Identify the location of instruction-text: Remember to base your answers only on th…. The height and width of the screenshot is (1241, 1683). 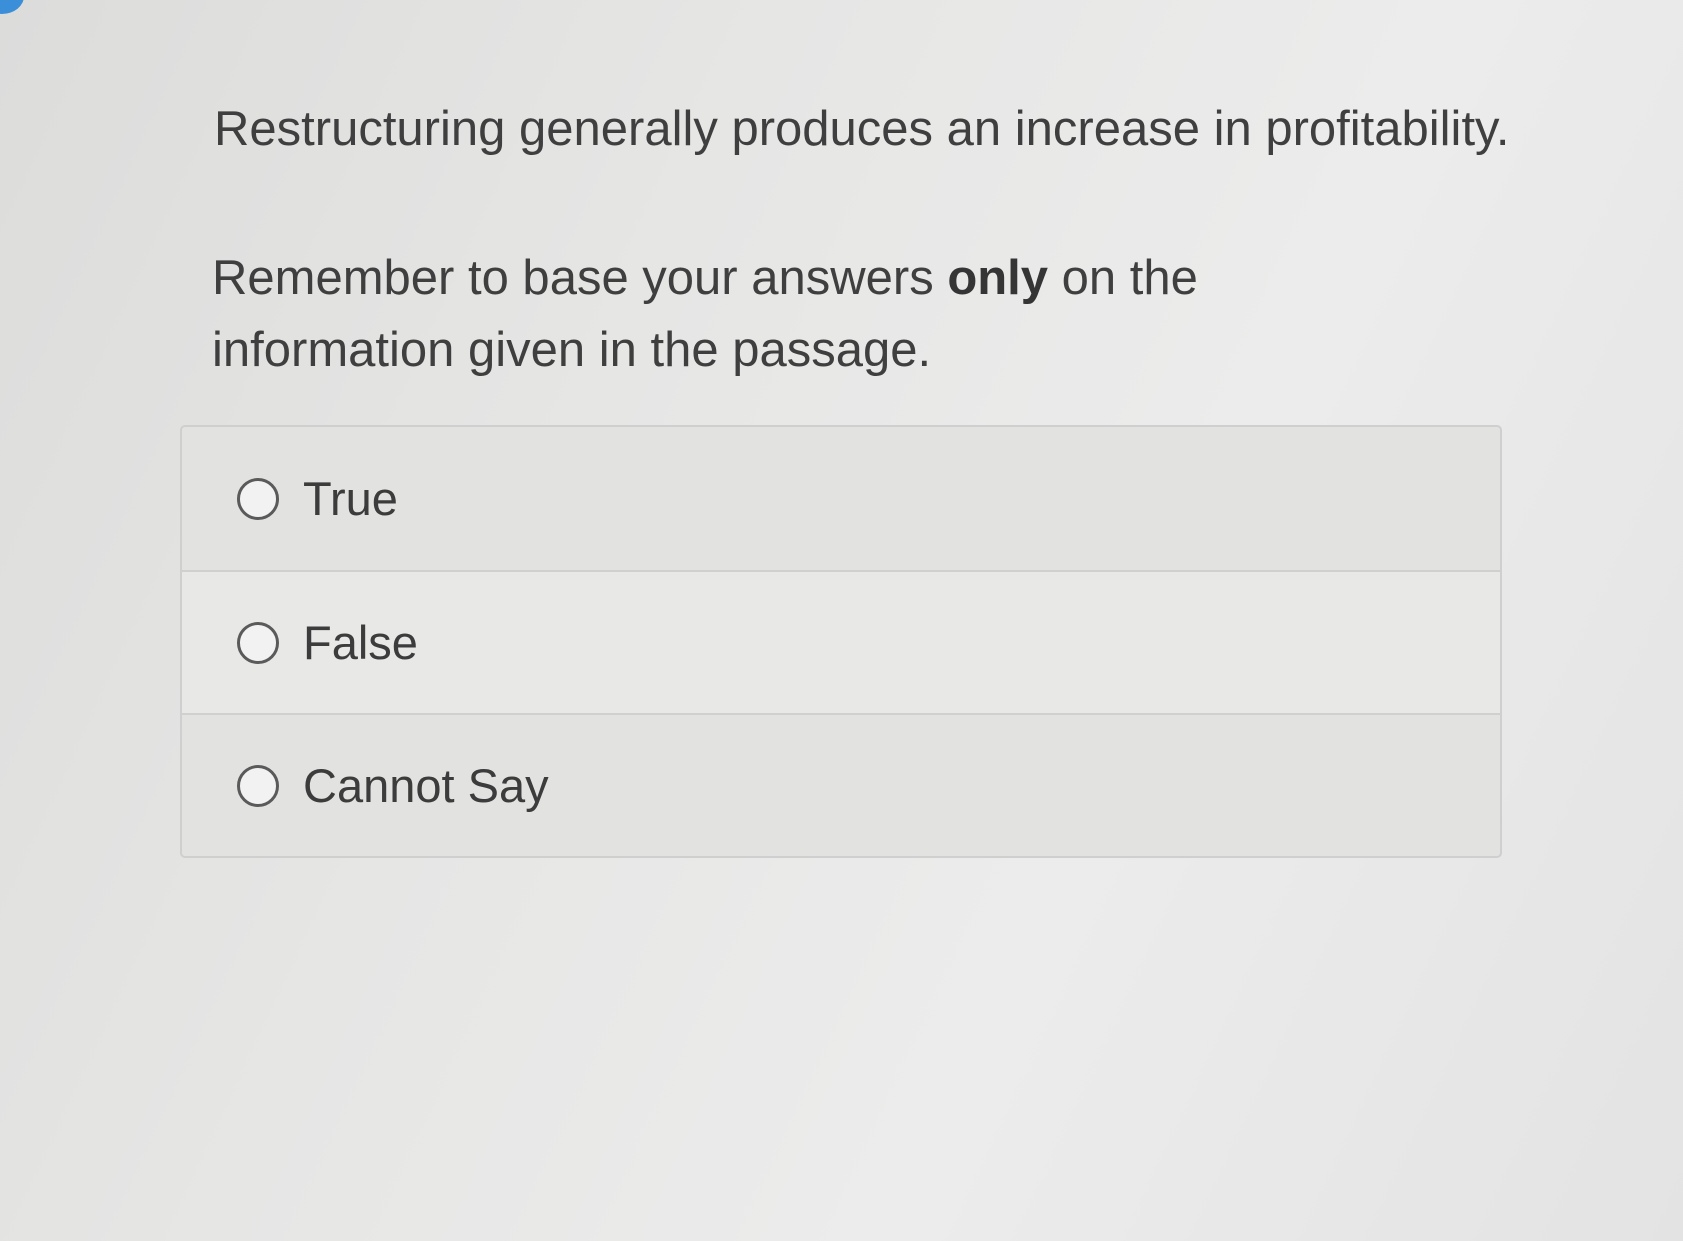
(812, 314).